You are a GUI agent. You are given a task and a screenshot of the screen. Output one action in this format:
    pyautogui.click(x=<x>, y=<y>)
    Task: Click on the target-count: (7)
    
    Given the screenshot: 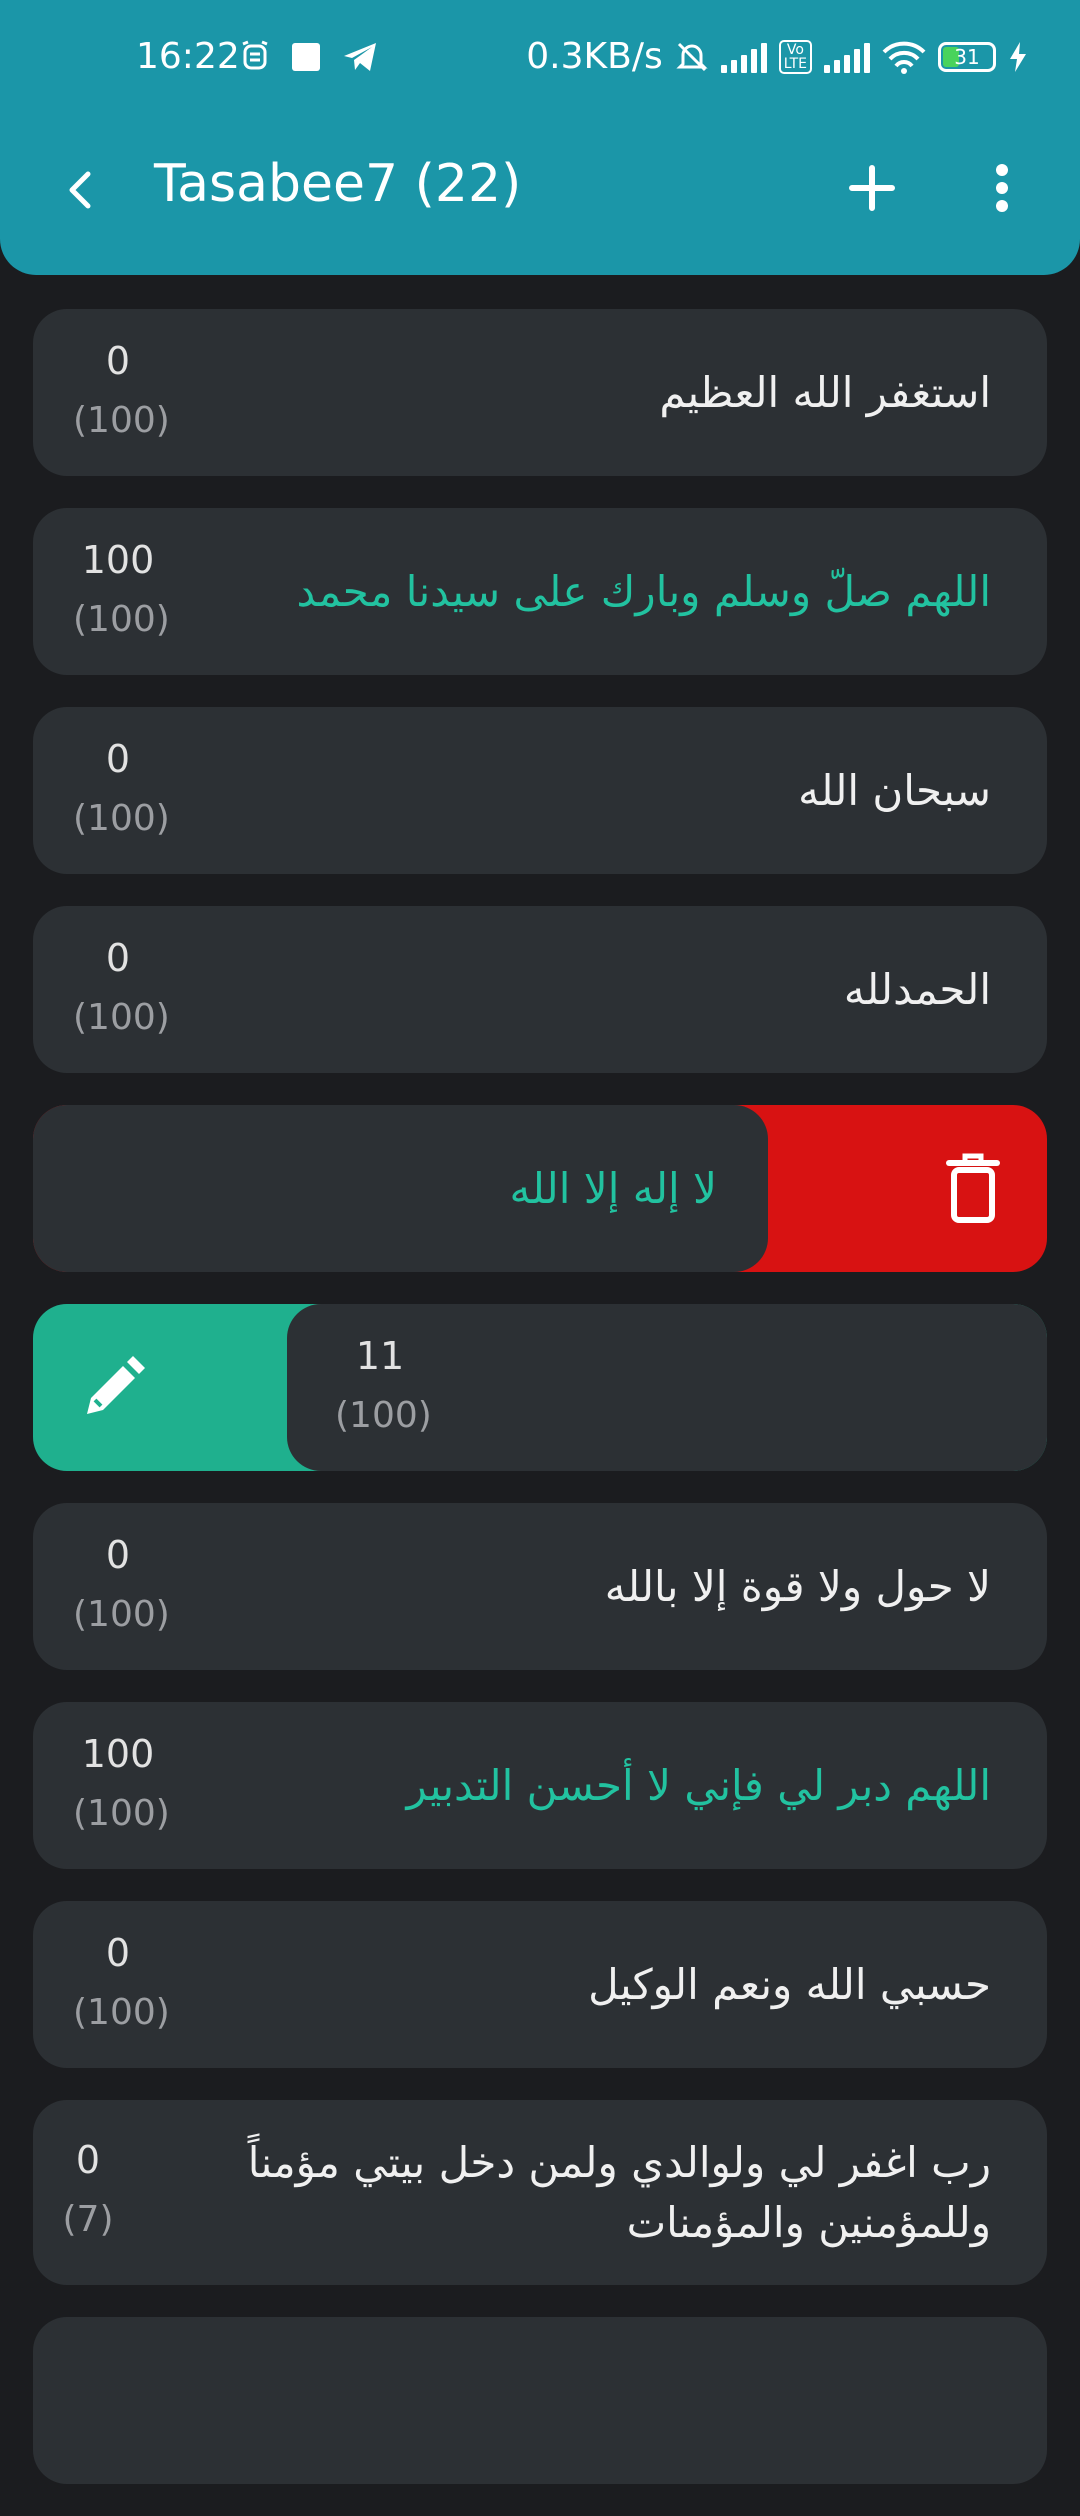 What is the action you would take?
    pyautogui.click(x=88, y=2219)
    